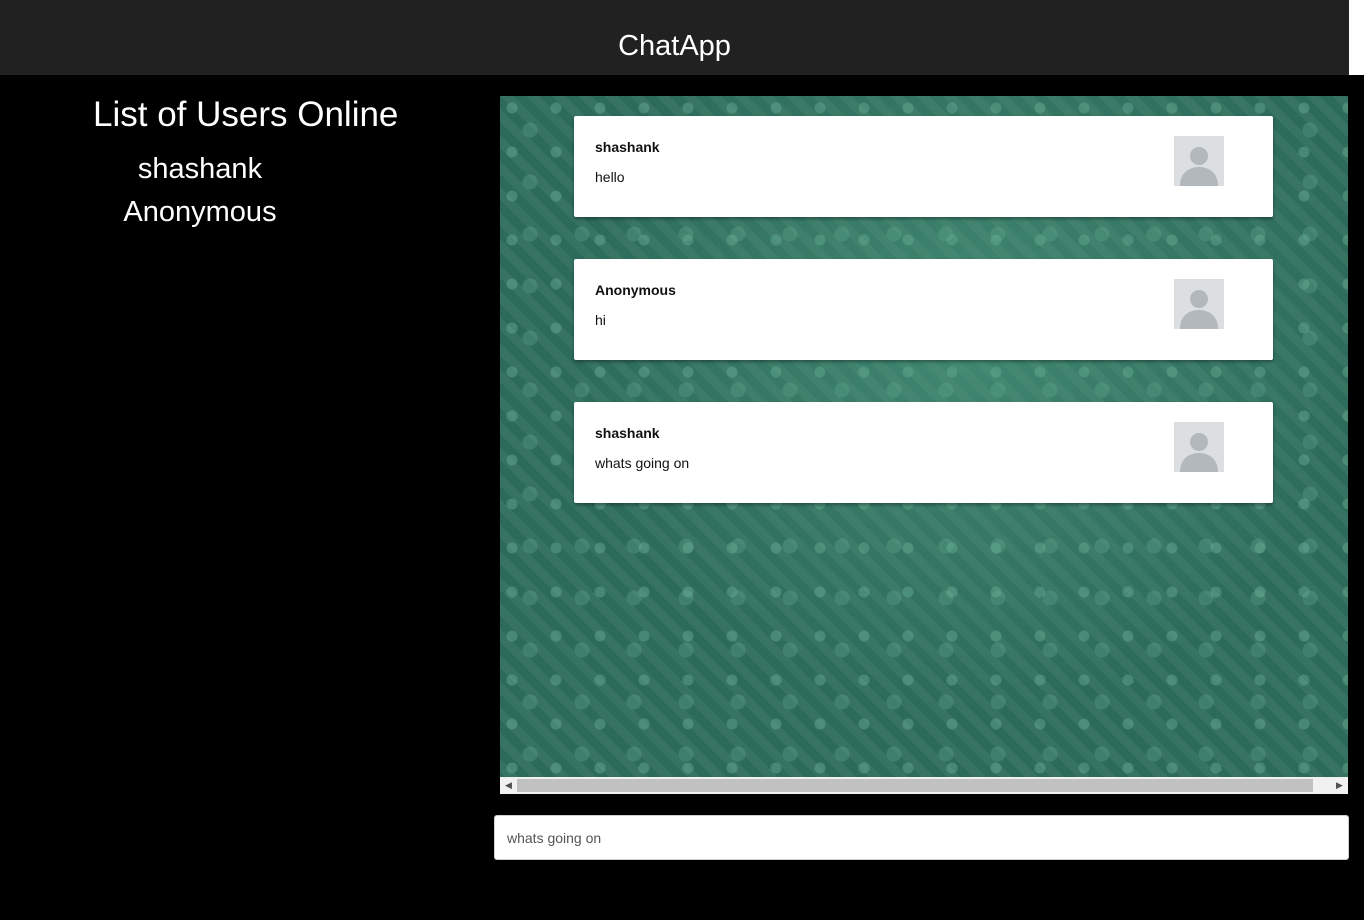 This screenshot has height=920, width=1364. Describe the element at coordinates (642, 463) in the screenshot. I see `message-text: whats going on` at that location.